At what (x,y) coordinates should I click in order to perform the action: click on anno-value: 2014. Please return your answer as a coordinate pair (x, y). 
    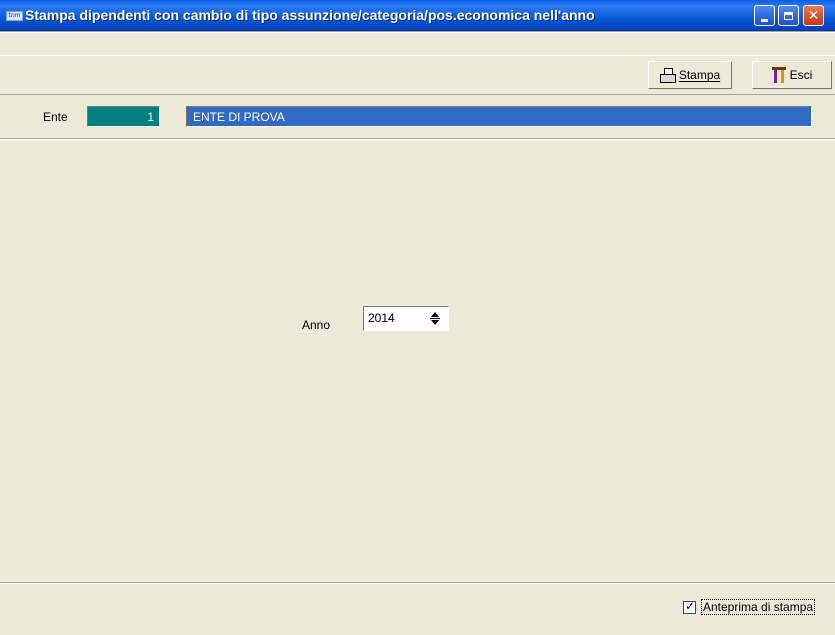
    Looking at the image, I should click on (381, 318).